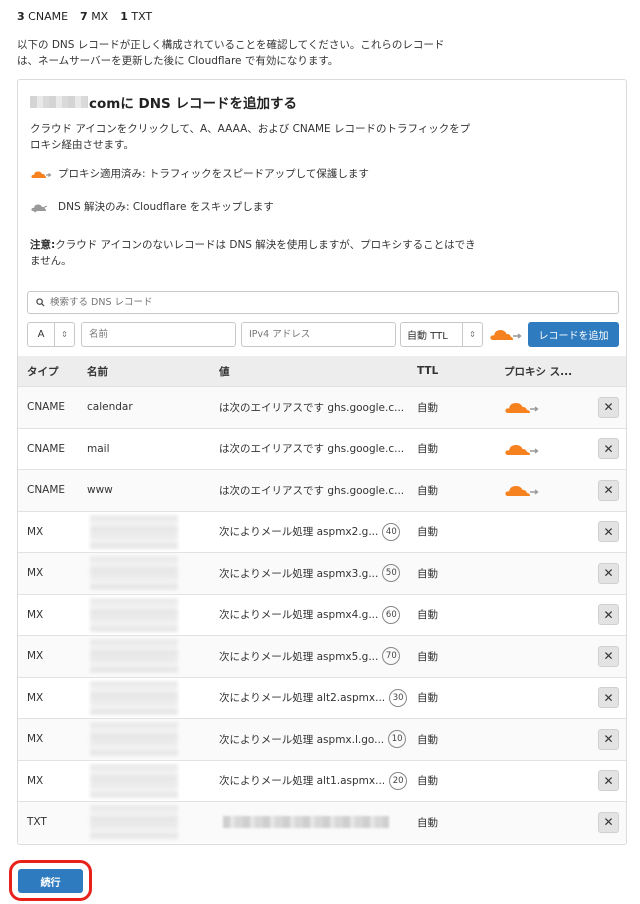 The width and height of the screenshot is (640, 904). I want to click on priority-badge: 30, so click(398, 697).